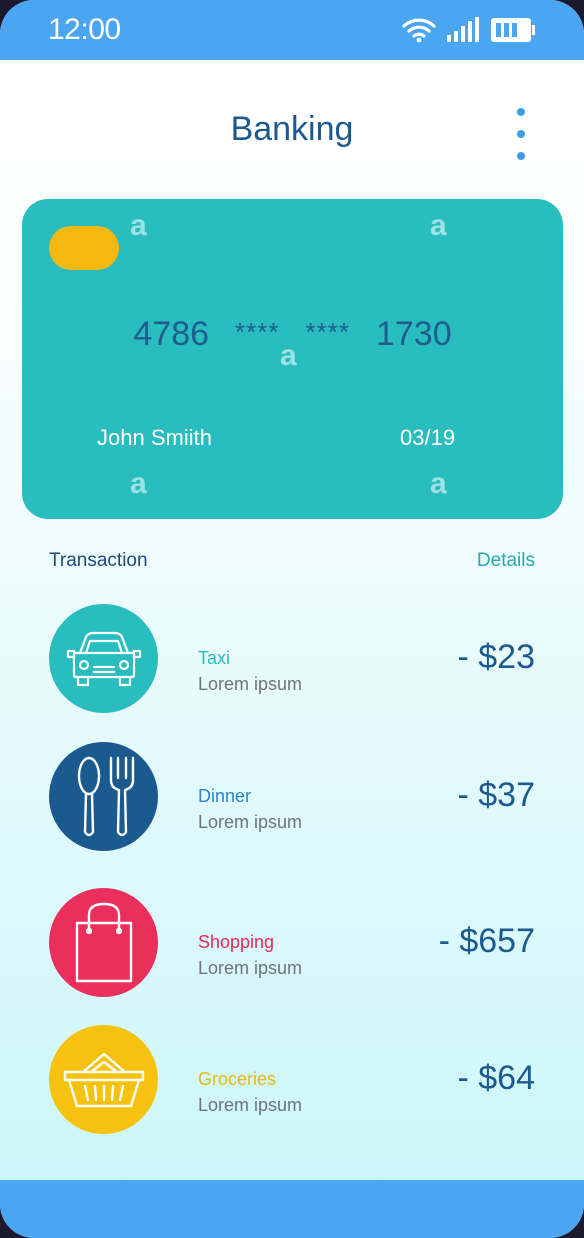 Image resolution: width=584 pixels, height=1238 pixels. What do you see at coordinates (84, 29) in the screenshot?
I see `status-time: 12:00` at bounding box center [84, 29].